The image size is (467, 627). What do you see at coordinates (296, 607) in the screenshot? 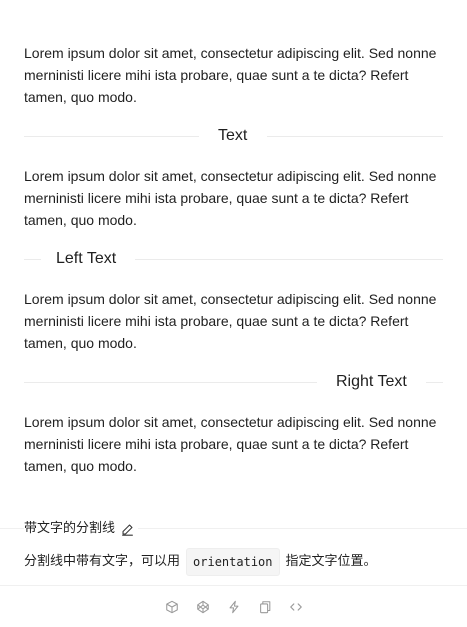
I see `code-expand-icon` at bounding box center [296, 607].